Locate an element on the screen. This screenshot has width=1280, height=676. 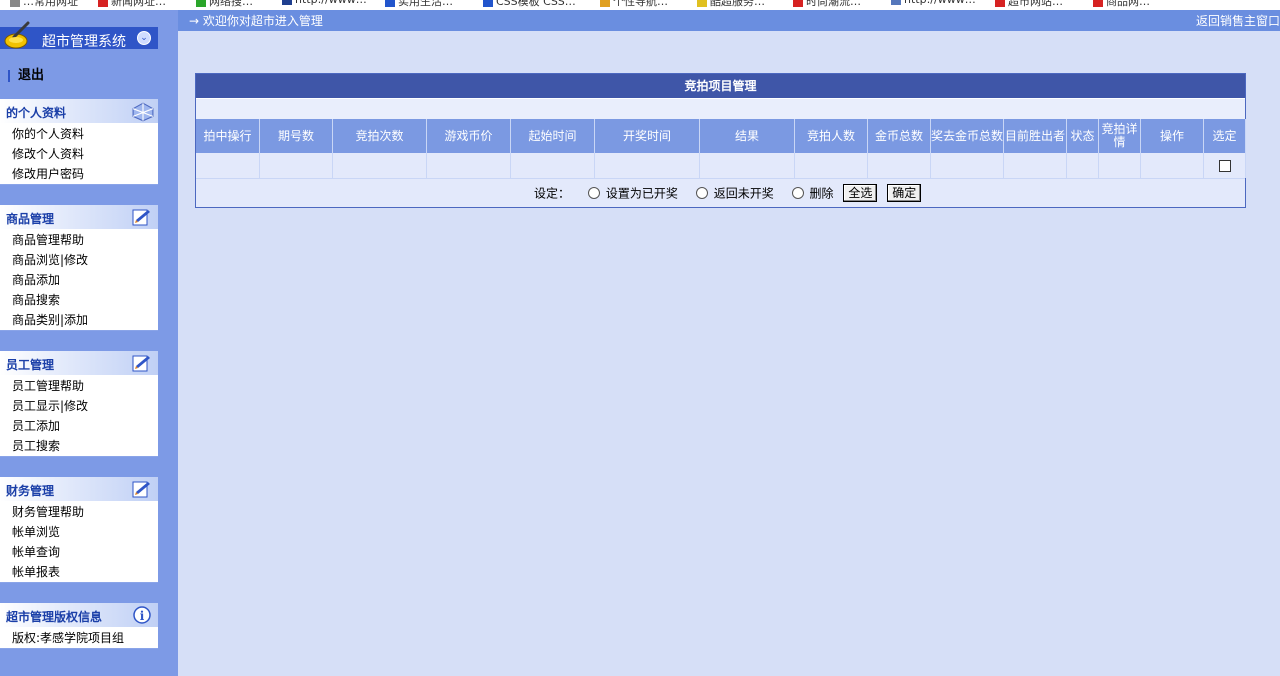
sidebar-item: 帐单查询 is located at coordinates (79, 552).